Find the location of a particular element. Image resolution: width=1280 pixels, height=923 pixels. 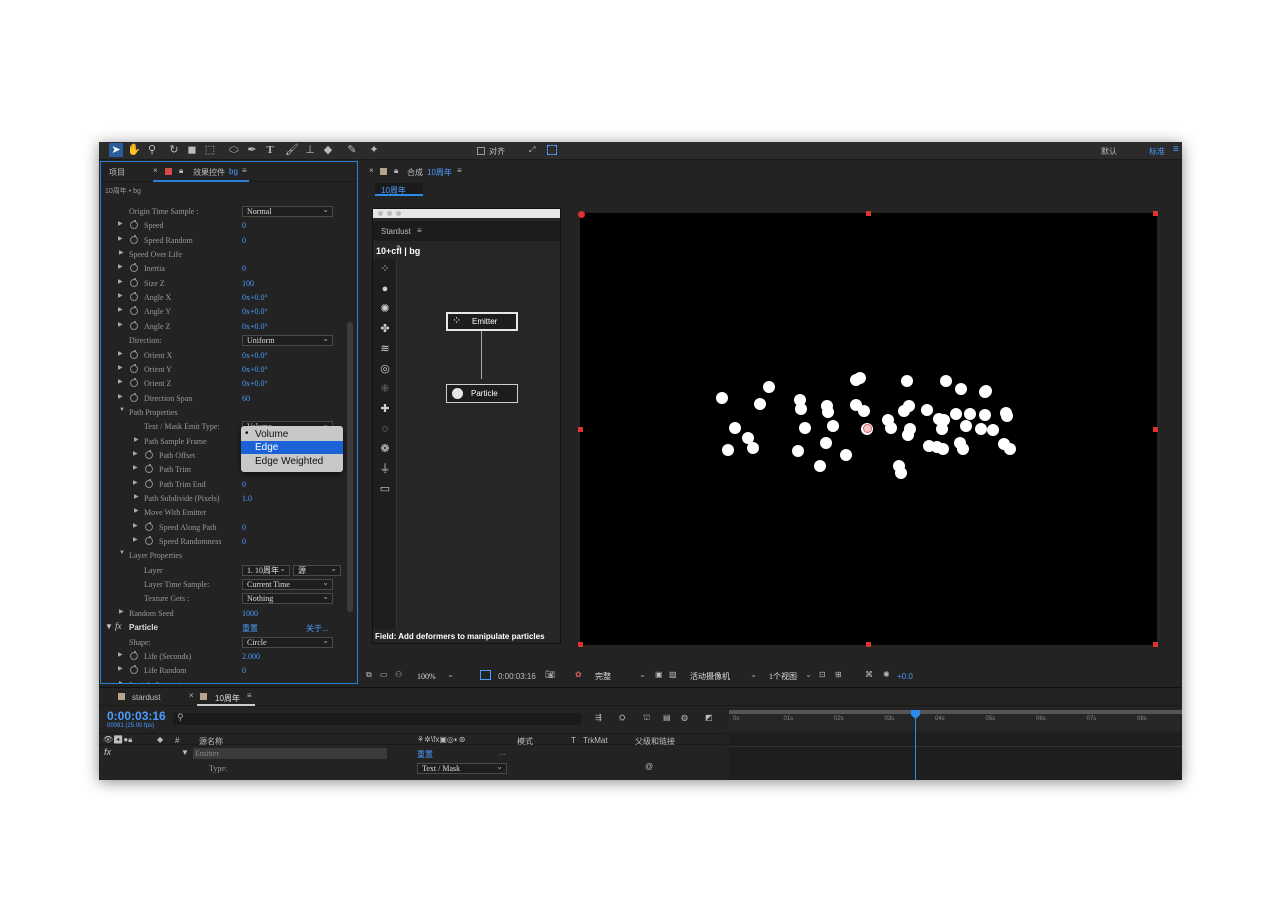

monitor-icon: ▭ is located at coordinates (384, 674).